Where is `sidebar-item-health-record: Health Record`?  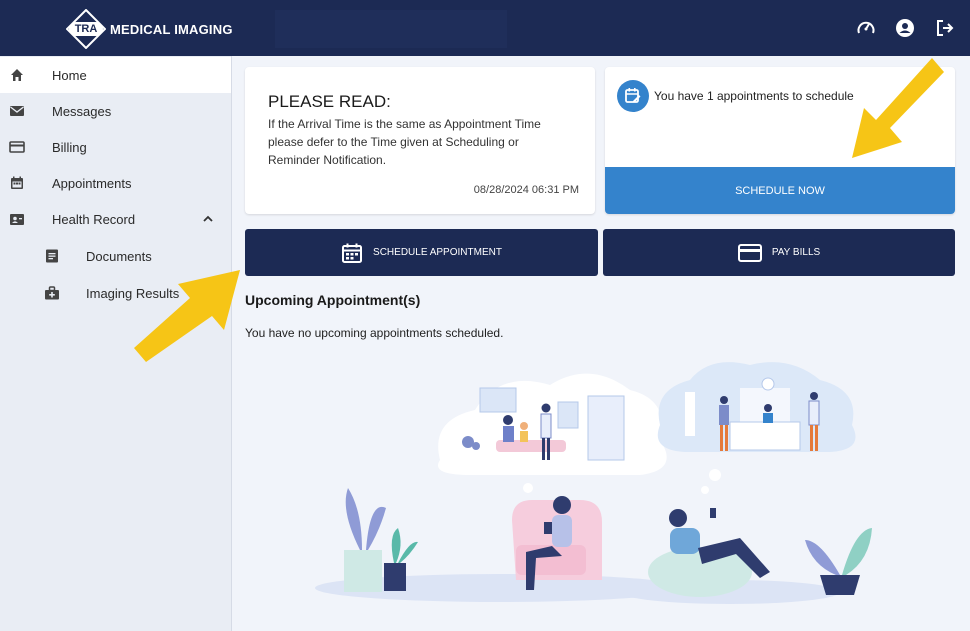
sidebar-item-health-record: Health Record is located at coordinates (115, 219).